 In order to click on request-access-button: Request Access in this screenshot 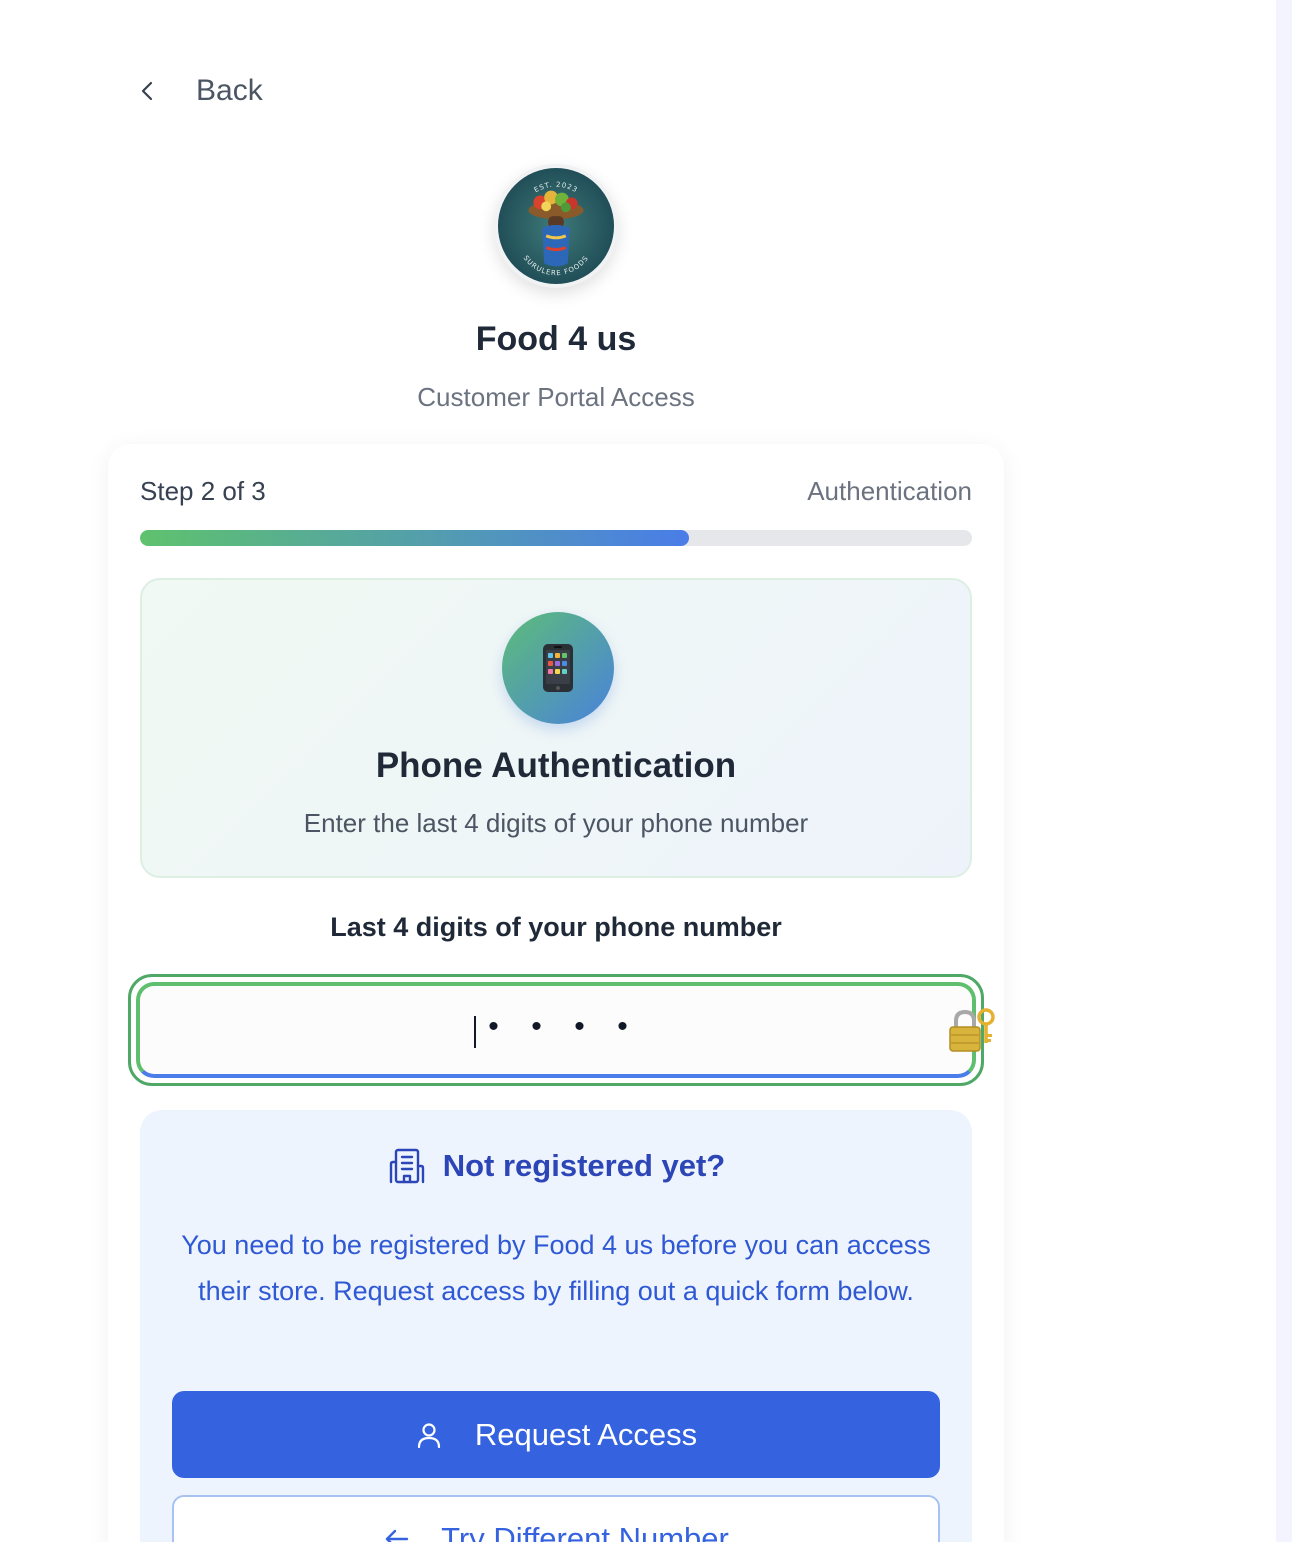, I will do `click(556, 1434)`.